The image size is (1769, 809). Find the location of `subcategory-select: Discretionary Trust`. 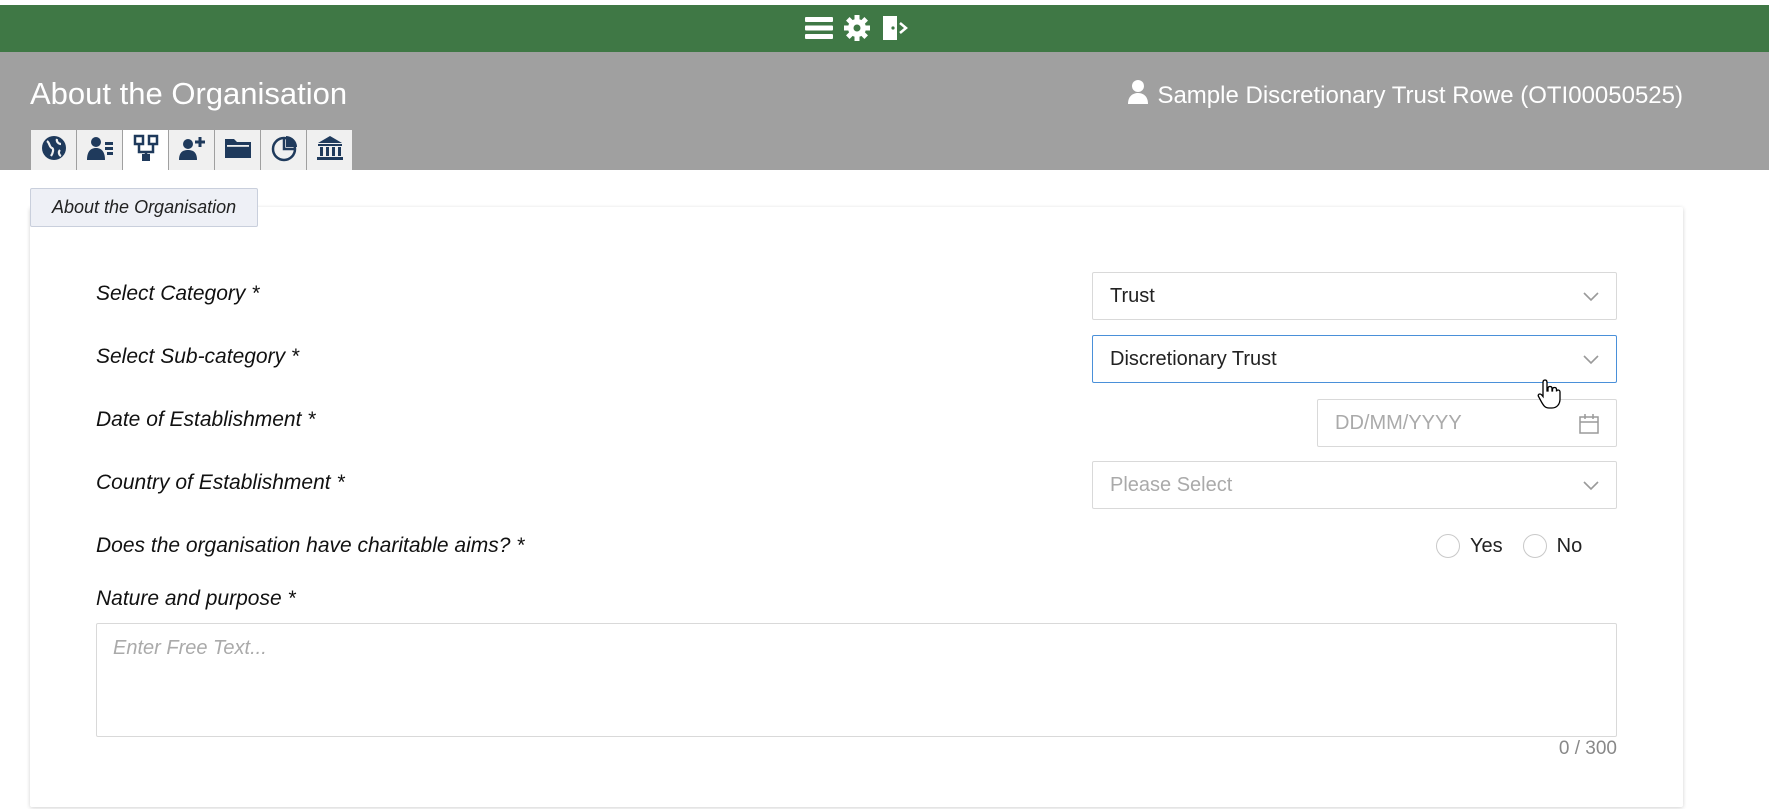

subcategory-select: Discretionary Trust is located at coordinates (1354, 359).